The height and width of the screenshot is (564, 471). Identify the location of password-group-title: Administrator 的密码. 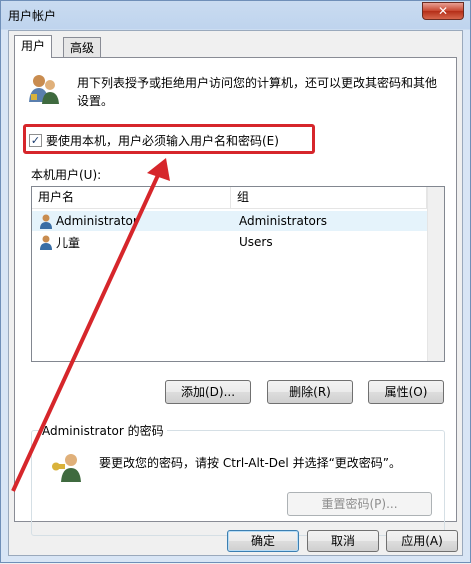
(103, 430).